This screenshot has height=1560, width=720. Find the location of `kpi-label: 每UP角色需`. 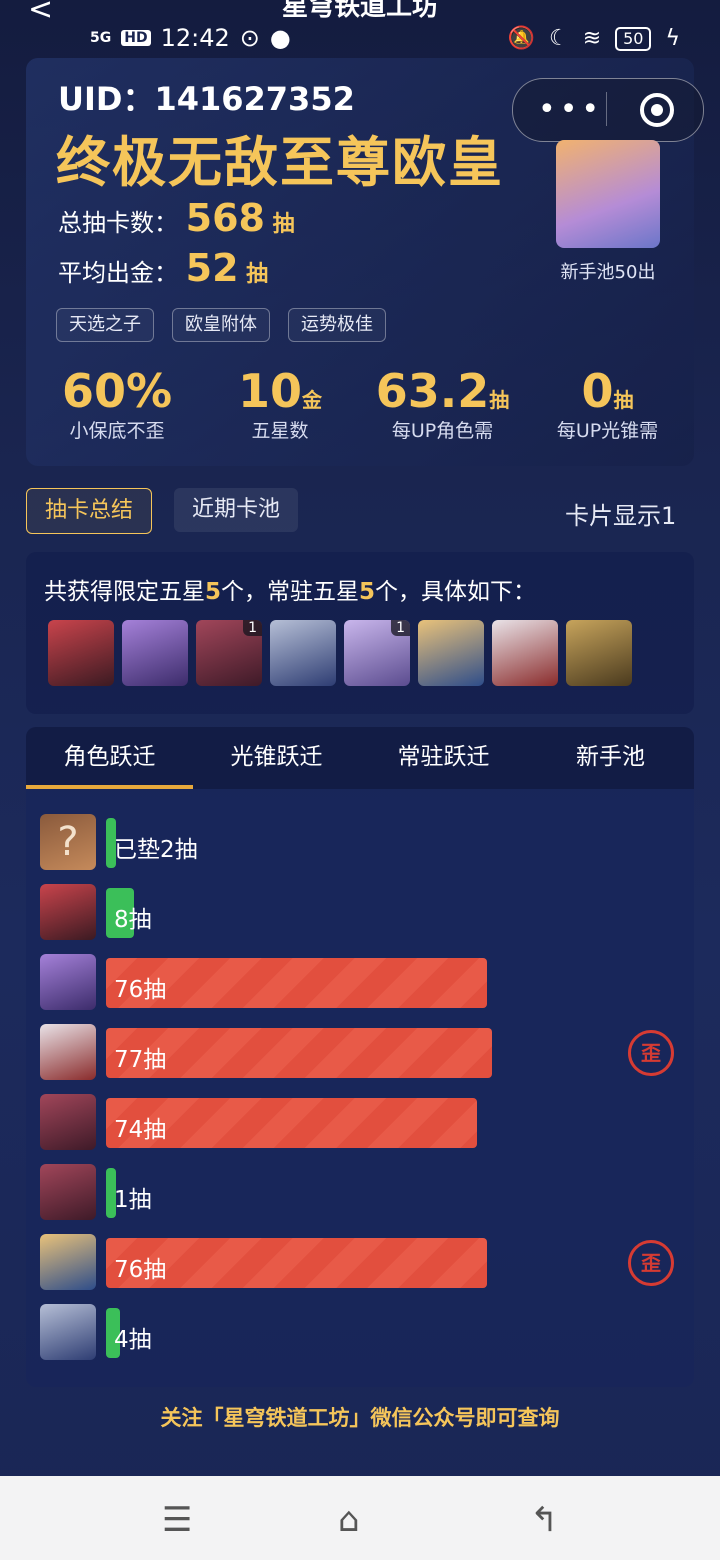

kpi-label: 每UP角色需 is located at coordinates (442, 431).